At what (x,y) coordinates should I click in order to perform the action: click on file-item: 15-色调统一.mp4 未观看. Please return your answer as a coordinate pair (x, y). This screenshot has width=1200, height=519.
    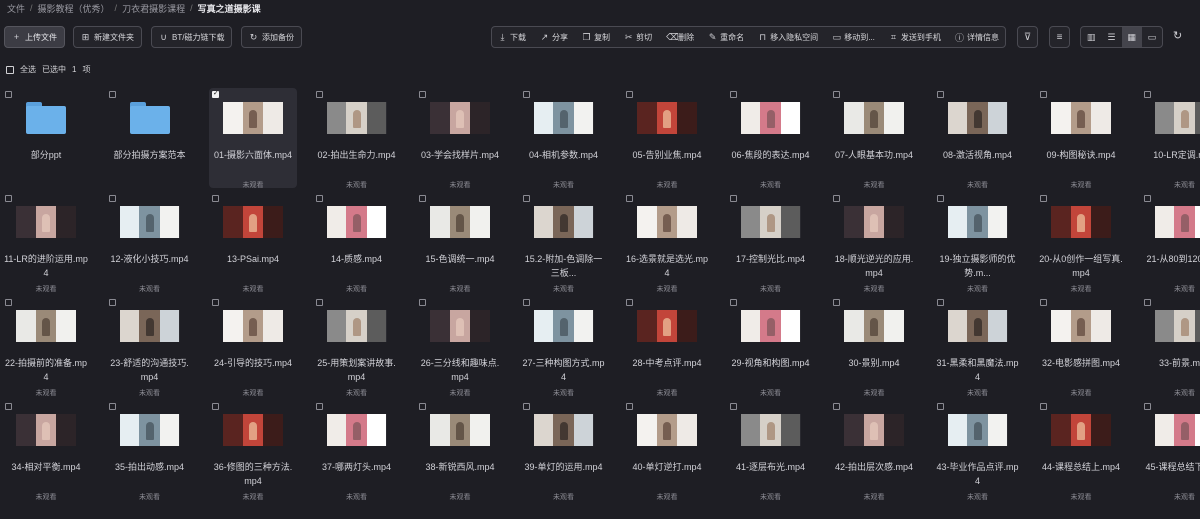
    Looking at the image, I should click on (460, 242).